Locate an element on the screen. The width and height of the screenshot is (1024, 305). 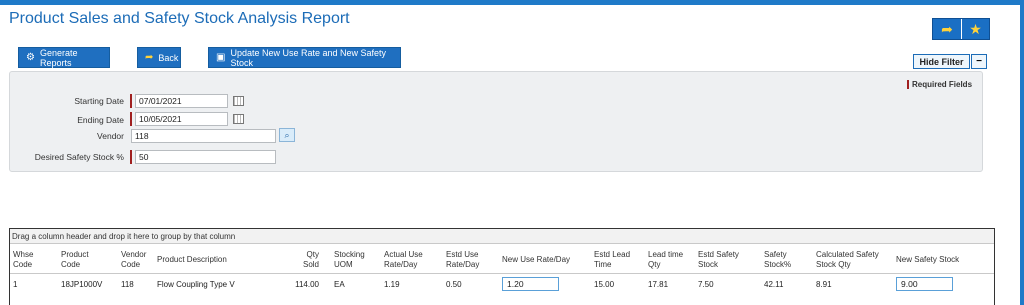
cell-estd-lead: 15.00 is located at coordinates (604, 284).